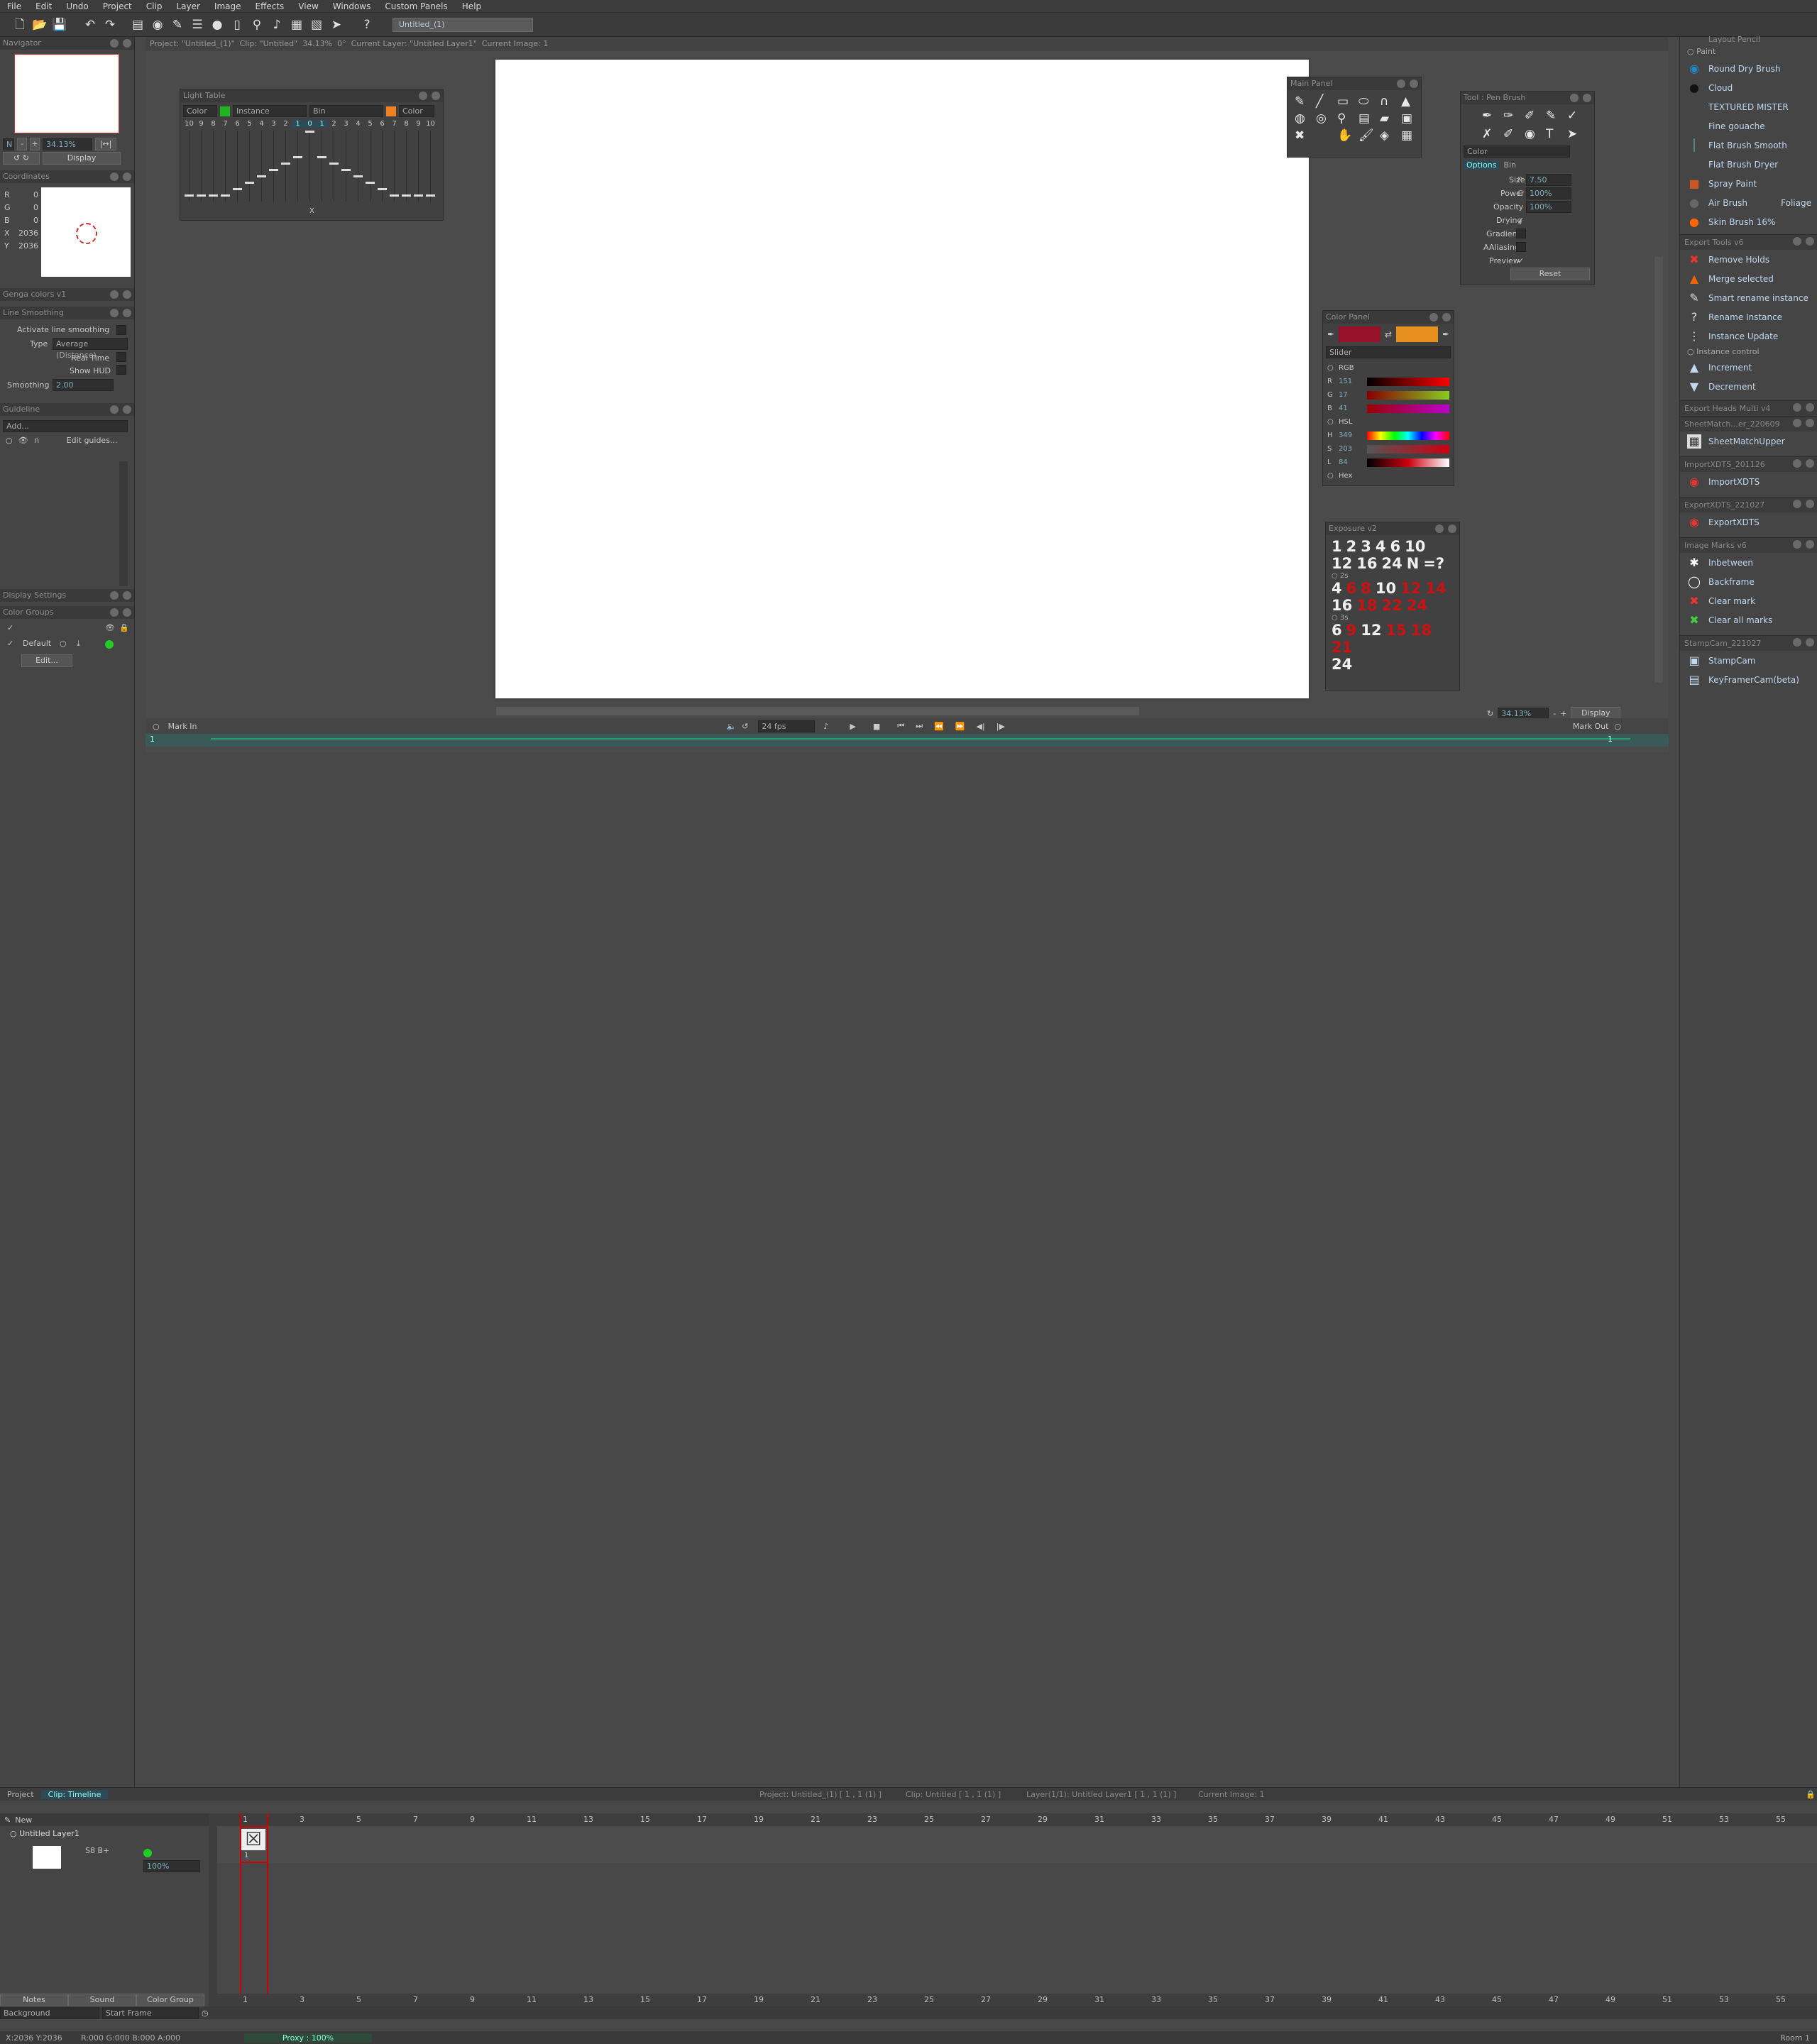 Image resolution: width=1817 pixels, height=2044 pixels. What do you see at coordinates (1748, 183) in the screenshot?
I see `brush-item: ■ Spray Paint` at bounding box center [1748, 183].